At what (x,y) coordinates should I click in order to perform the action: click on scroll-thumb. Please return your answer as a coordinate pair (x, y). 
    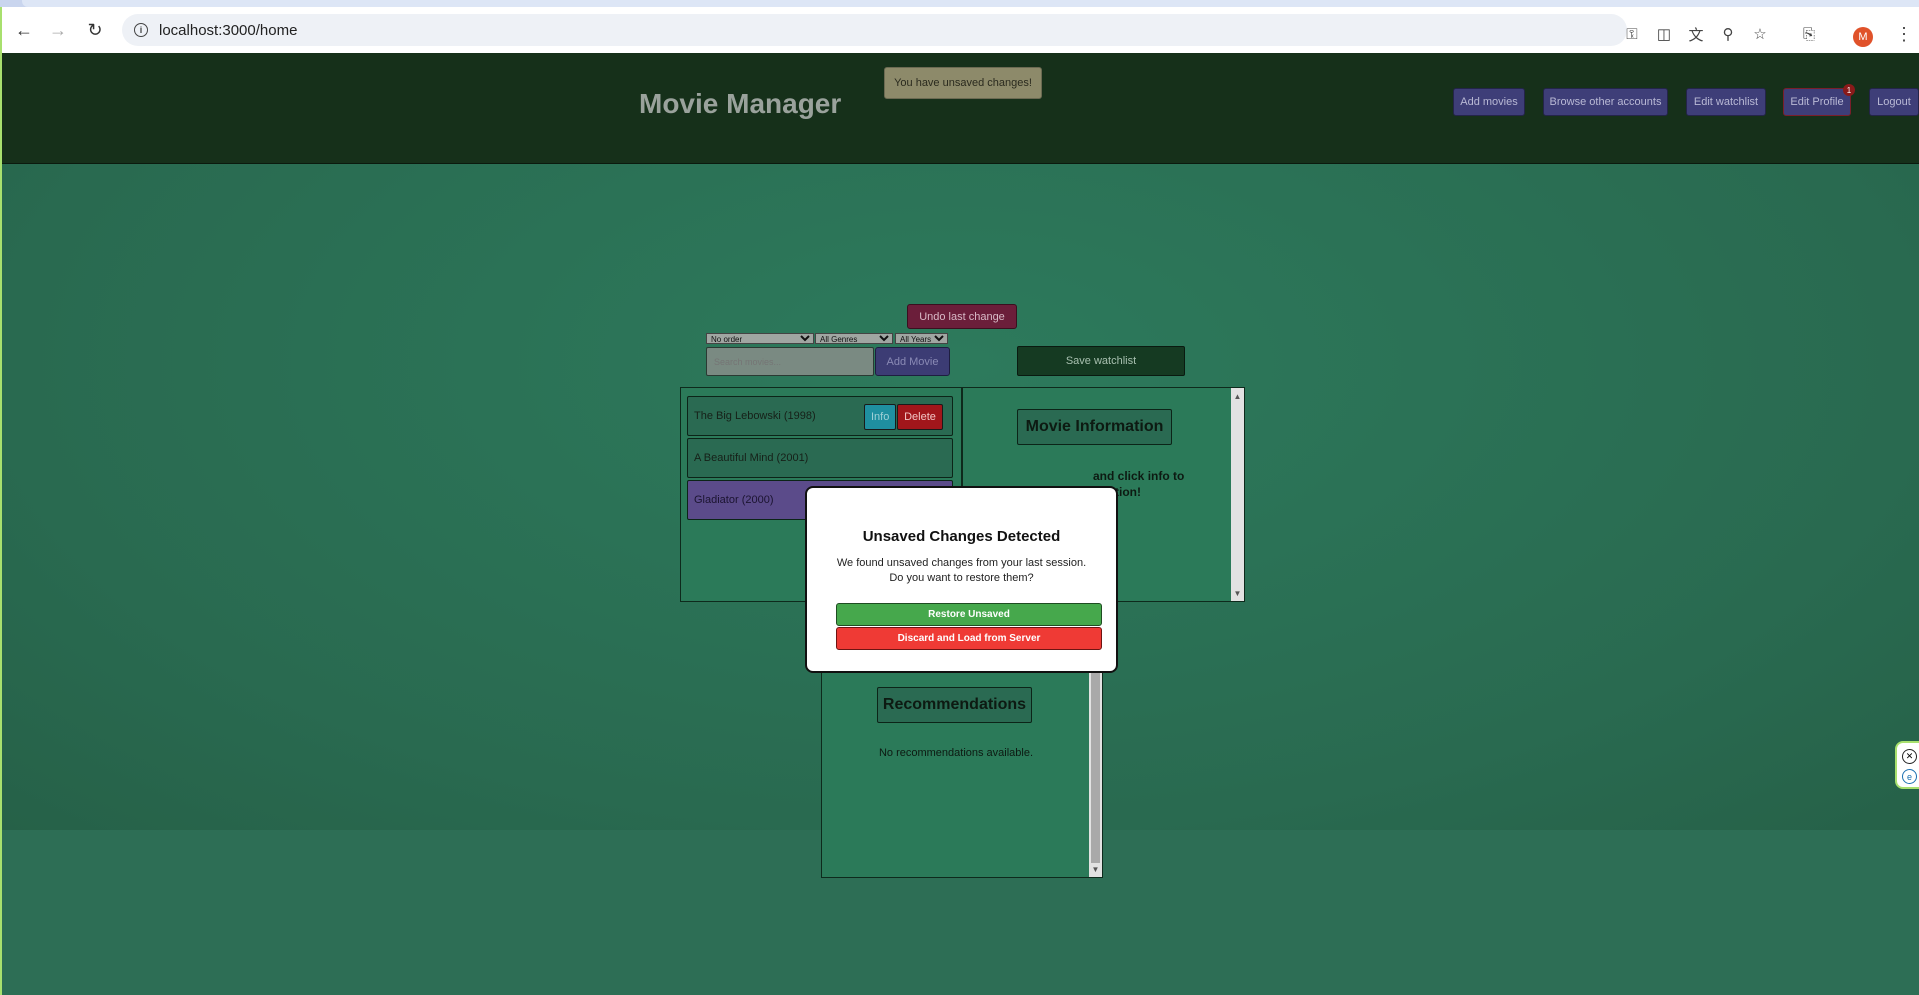
    Looking at the image, I should click on (1095, 768).